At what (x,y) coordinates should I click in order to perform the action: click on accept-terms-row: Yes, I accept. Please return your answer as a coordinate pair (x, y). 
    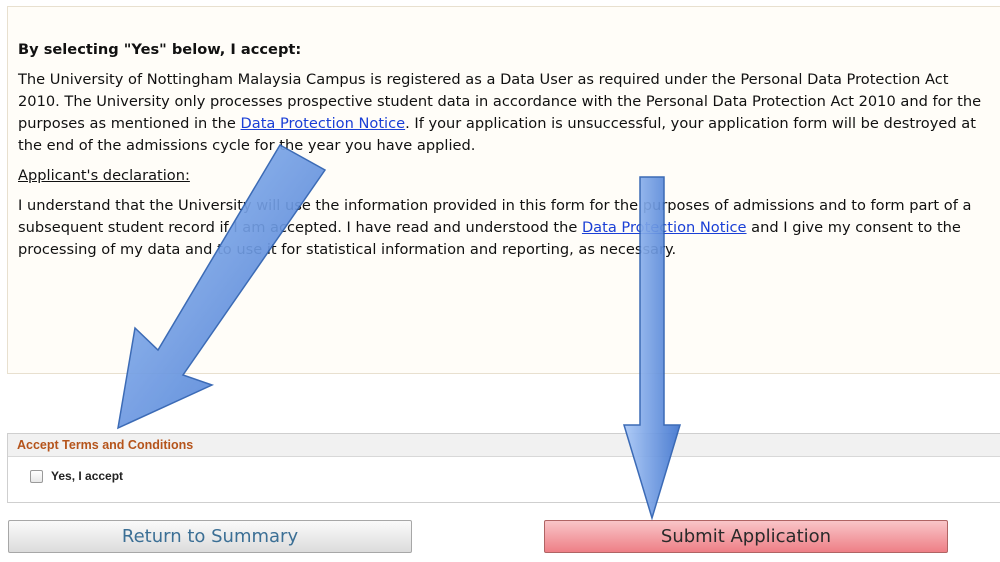
    Looking at the image, I should click on (76, 476).